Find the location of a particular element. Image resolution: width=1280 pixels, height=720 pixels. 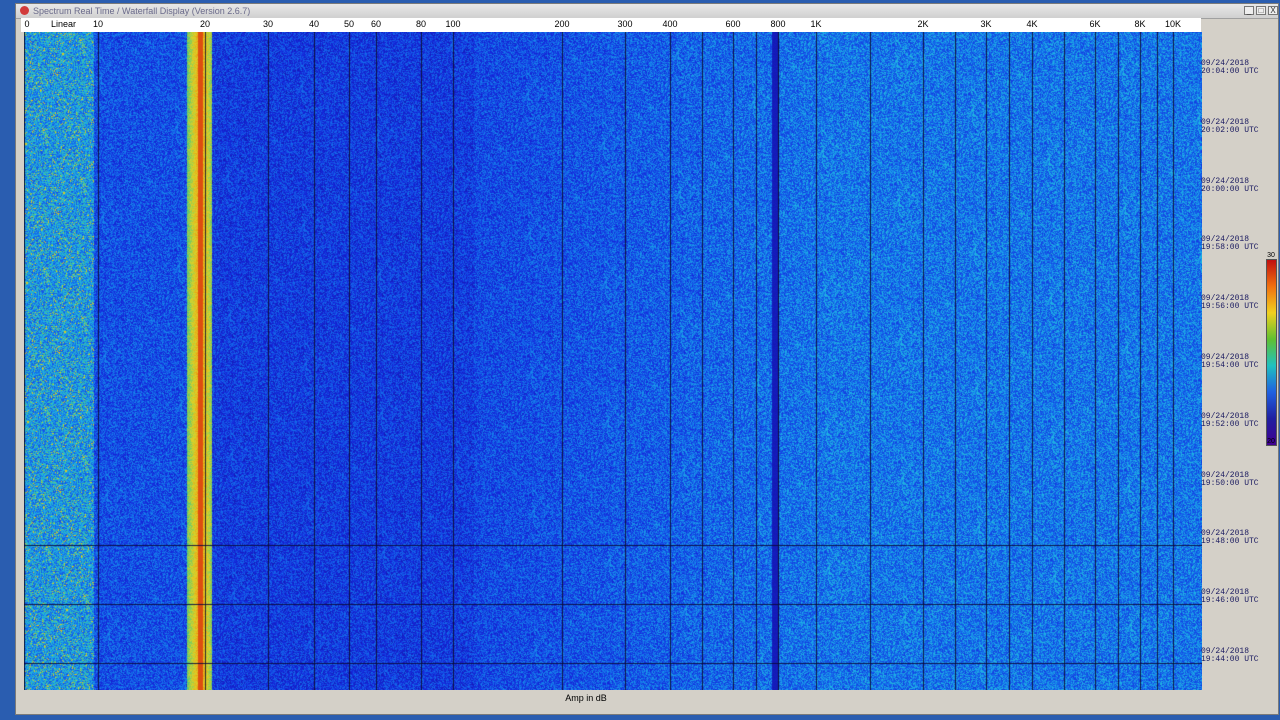

freq-tick-label: 60 is located at coordinates (376, 24).